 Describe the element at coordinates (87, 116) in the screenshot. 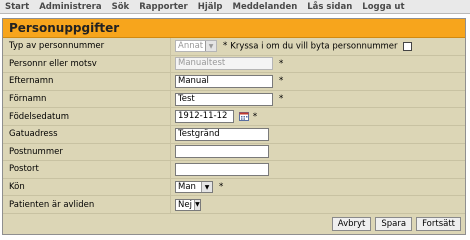

I see `fodelsedatum-label: Födelsedatum` at that location.